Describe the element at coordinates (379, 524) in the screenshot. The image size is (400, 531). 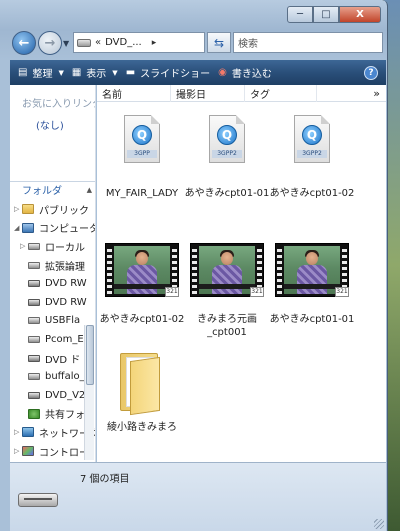
I see `resize-grip` at that location.